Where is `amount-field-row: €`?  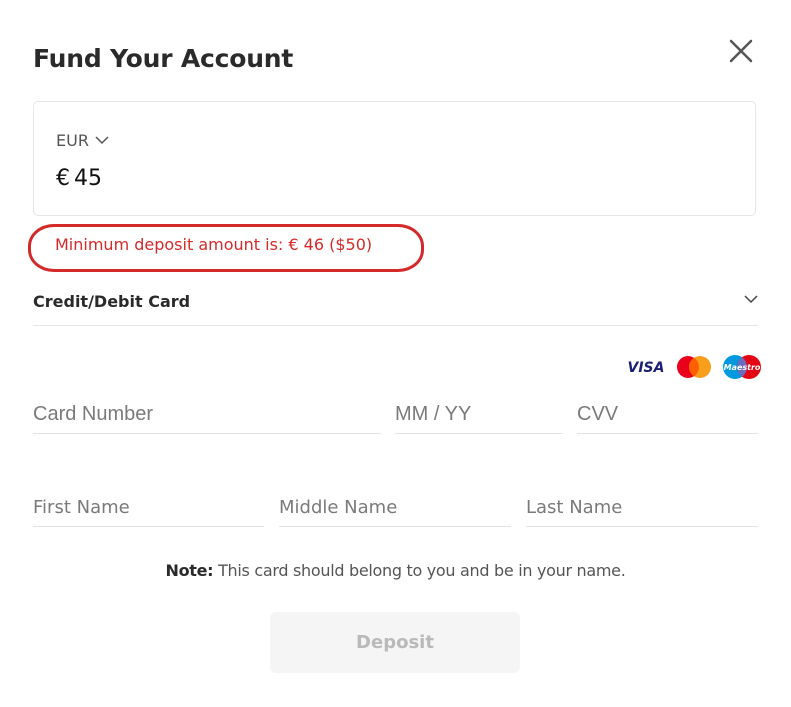 amount-field-row: € is located at coordinates (165, 178).